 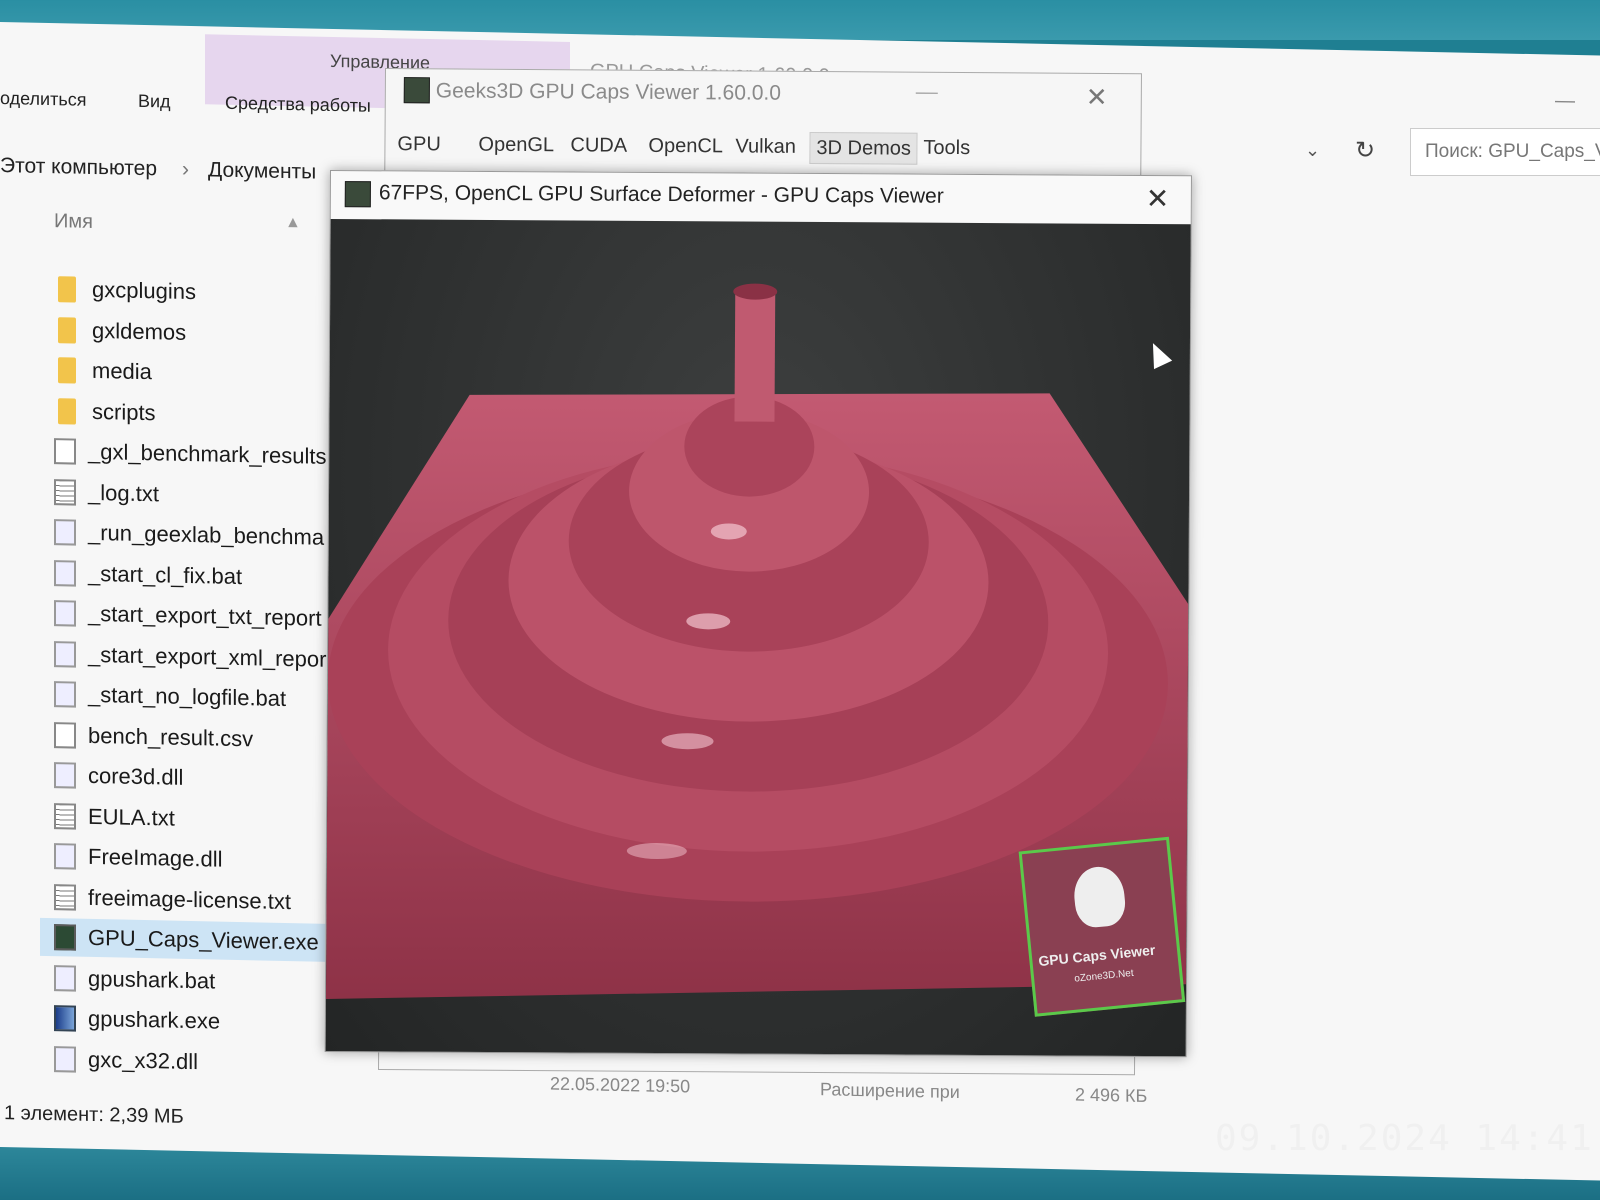 What do you see at coordinates (608, 92) in the screenshot?
I see `gcv-window-title: Geeks3D GPU Caps Viewer 1.60.0.0` at bounding box center [608, 92].